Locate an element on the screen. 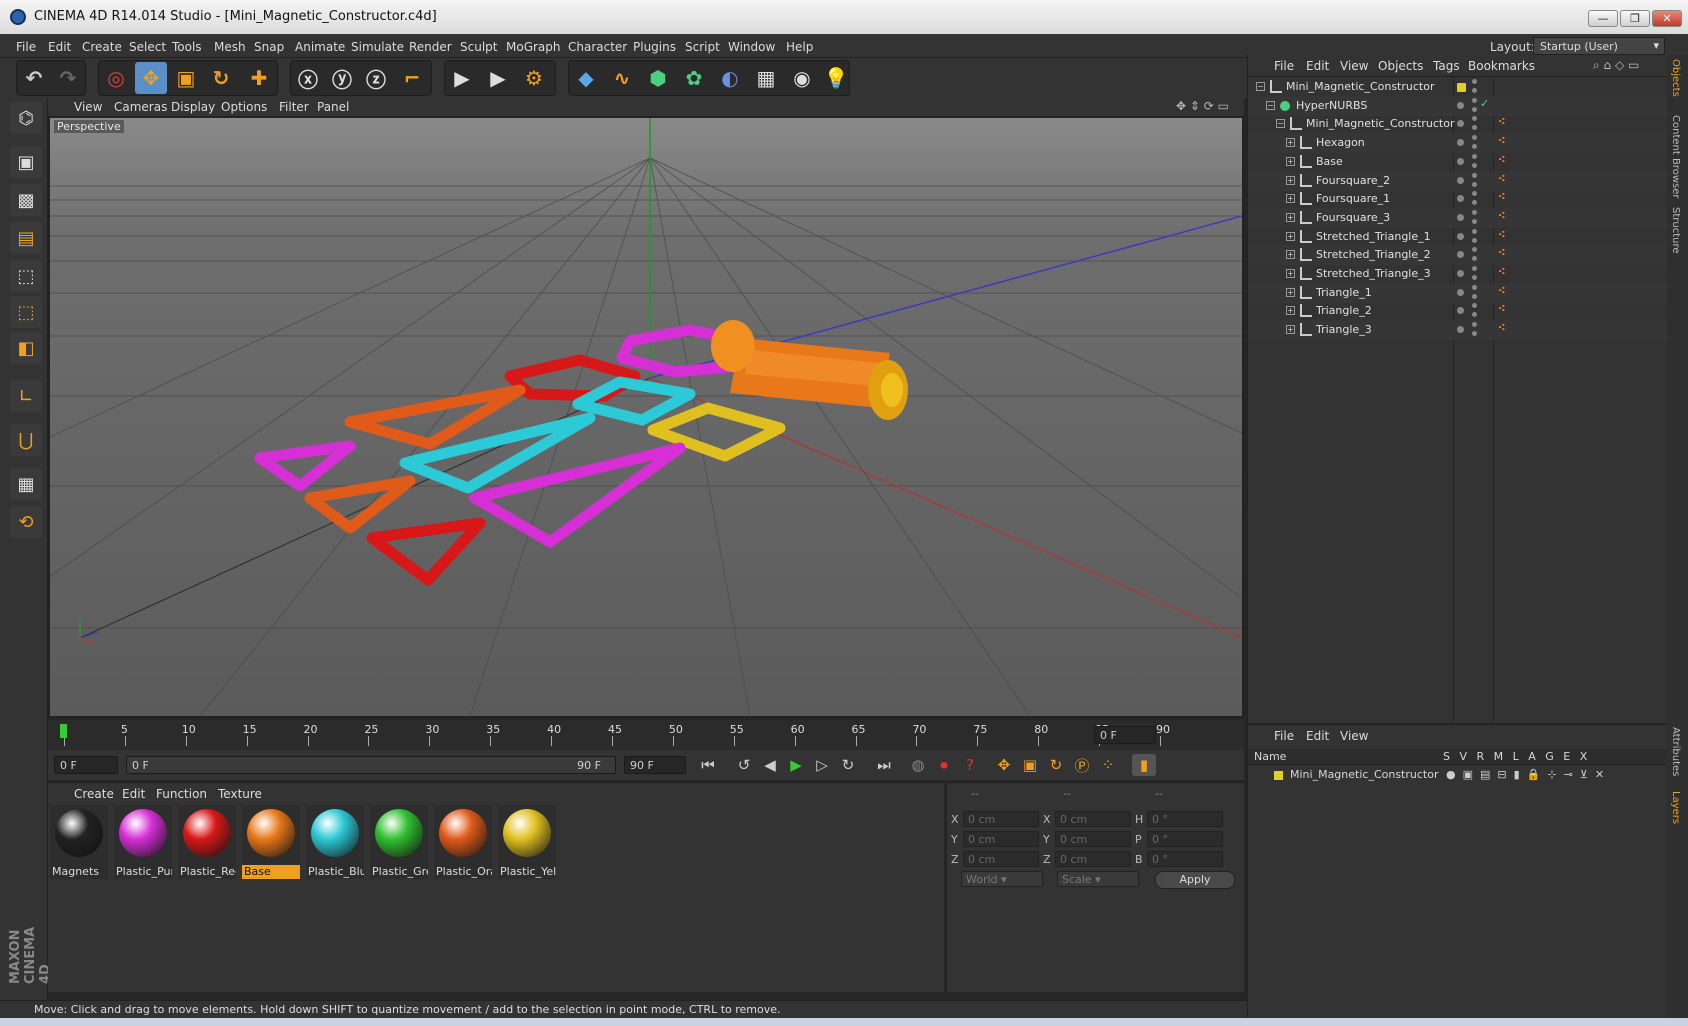 The image size is (1688, 1026). start-frame-field: 0 F is located at coordinates (86, 765).